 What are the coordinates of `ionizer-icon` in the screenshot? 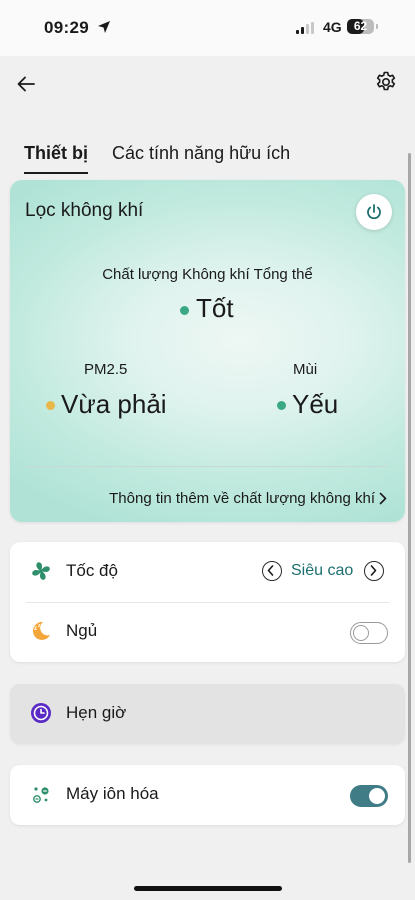 It's located at (41, 795).